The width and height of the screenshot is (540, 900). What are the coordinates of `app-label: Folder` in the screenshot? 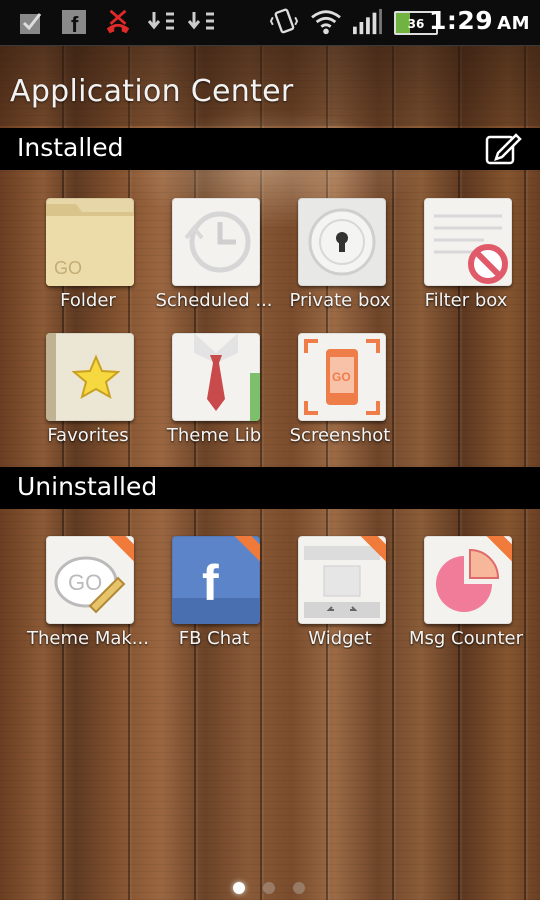 It's located at (88, 300).